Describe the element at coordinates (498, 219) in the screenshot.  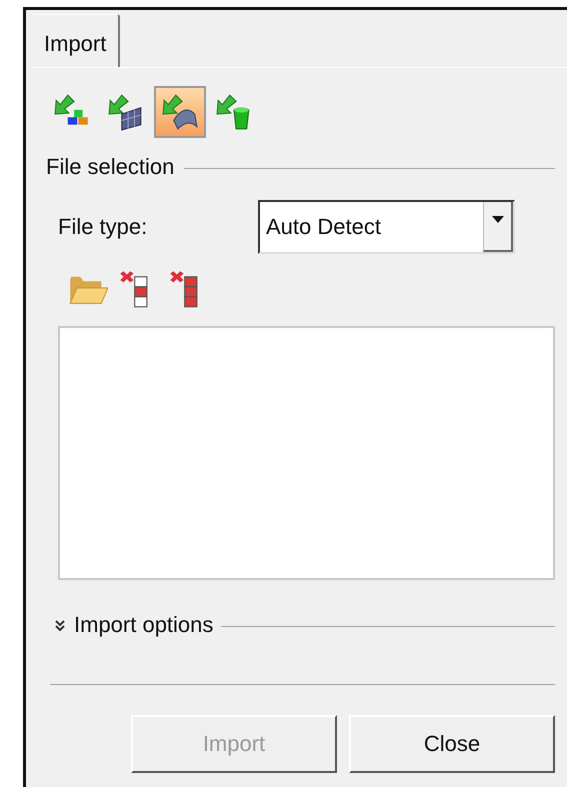
I see `caret-icon` at that location.